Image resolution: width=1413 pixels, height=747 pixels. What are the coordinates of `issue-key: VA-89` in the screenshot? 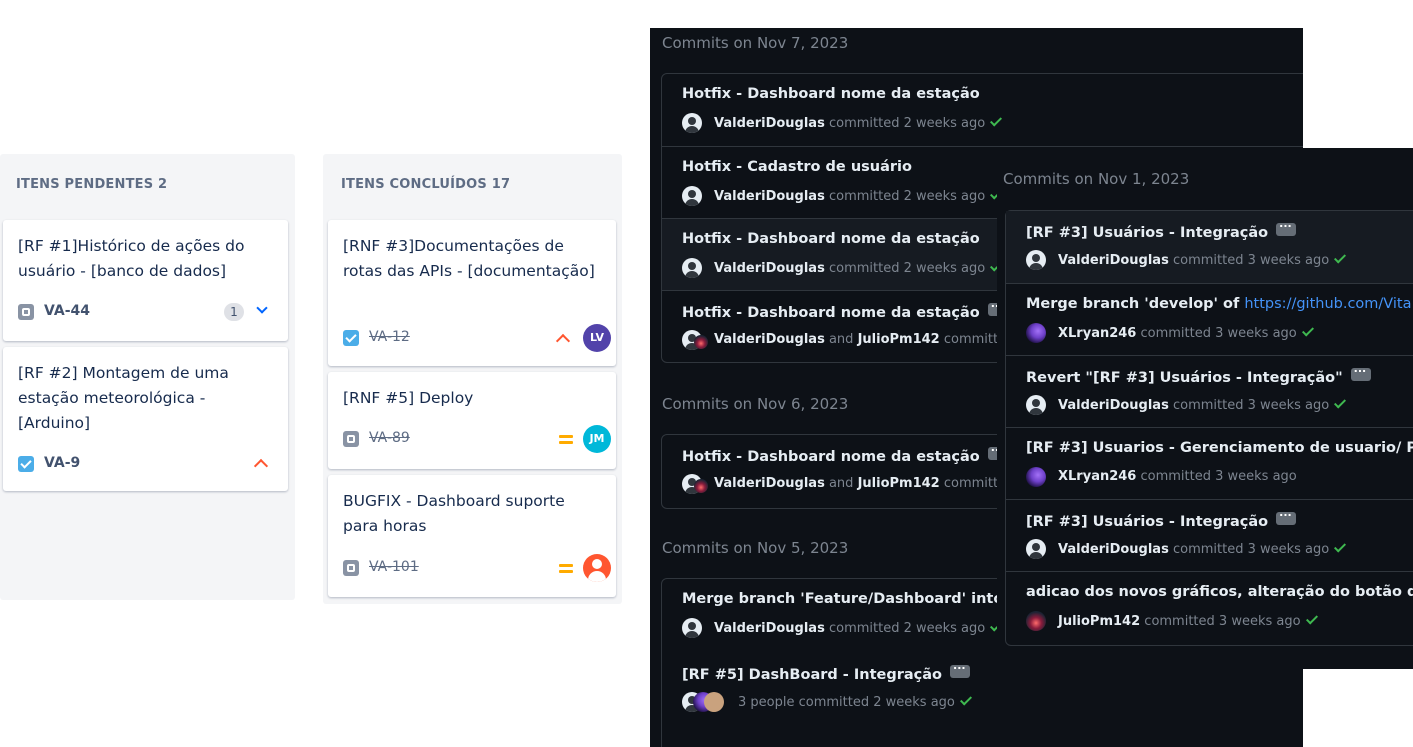 It's located at (389, 438).